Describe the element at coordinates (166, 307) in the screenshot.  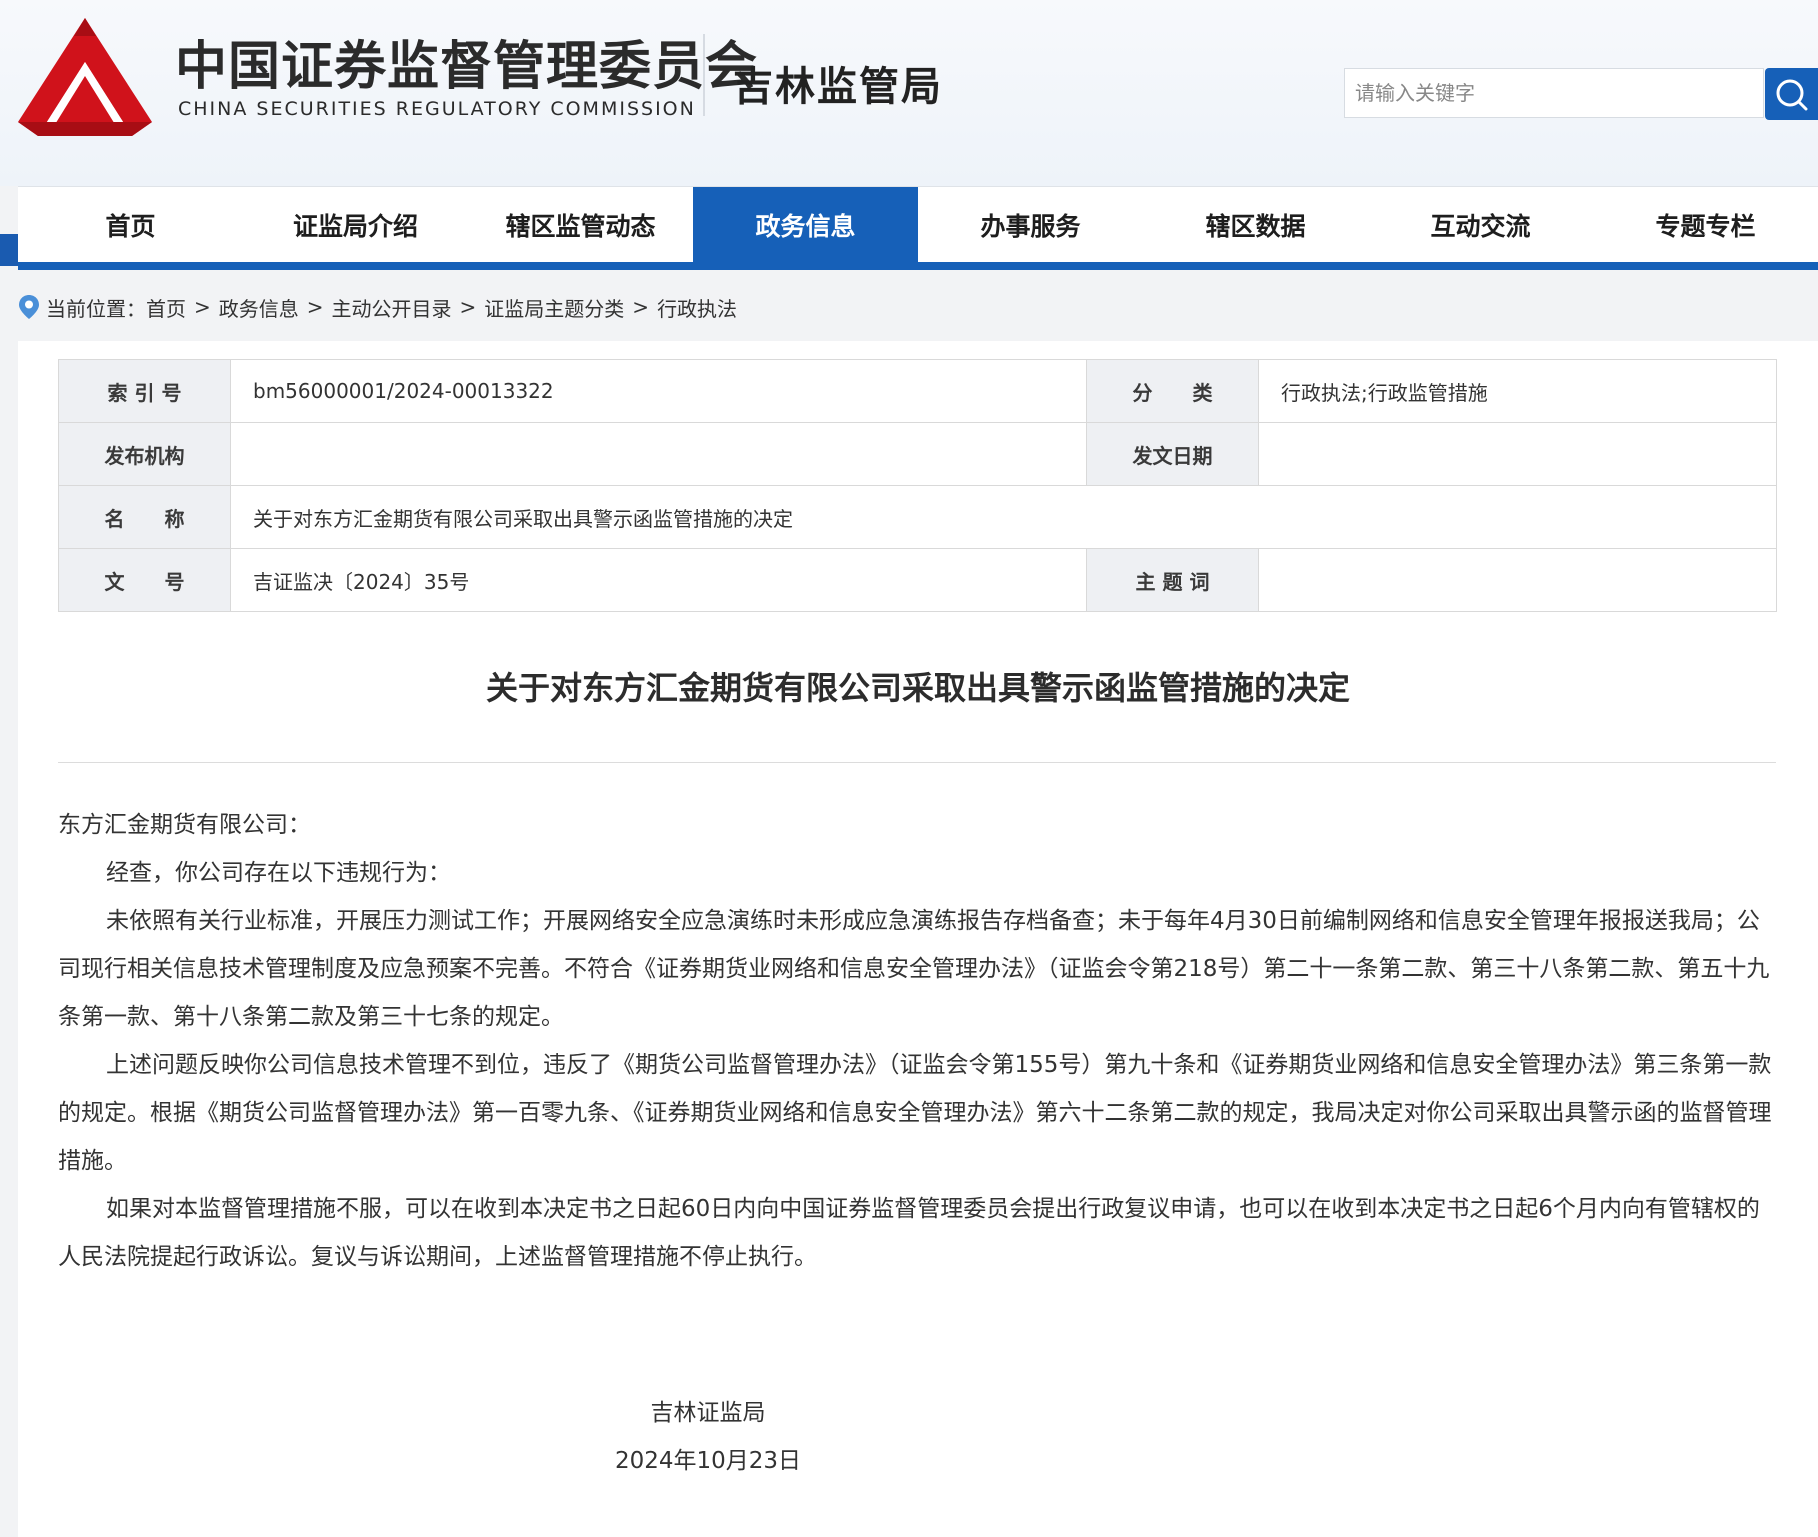
I see `breadcrumb-home: 首页` at that location.